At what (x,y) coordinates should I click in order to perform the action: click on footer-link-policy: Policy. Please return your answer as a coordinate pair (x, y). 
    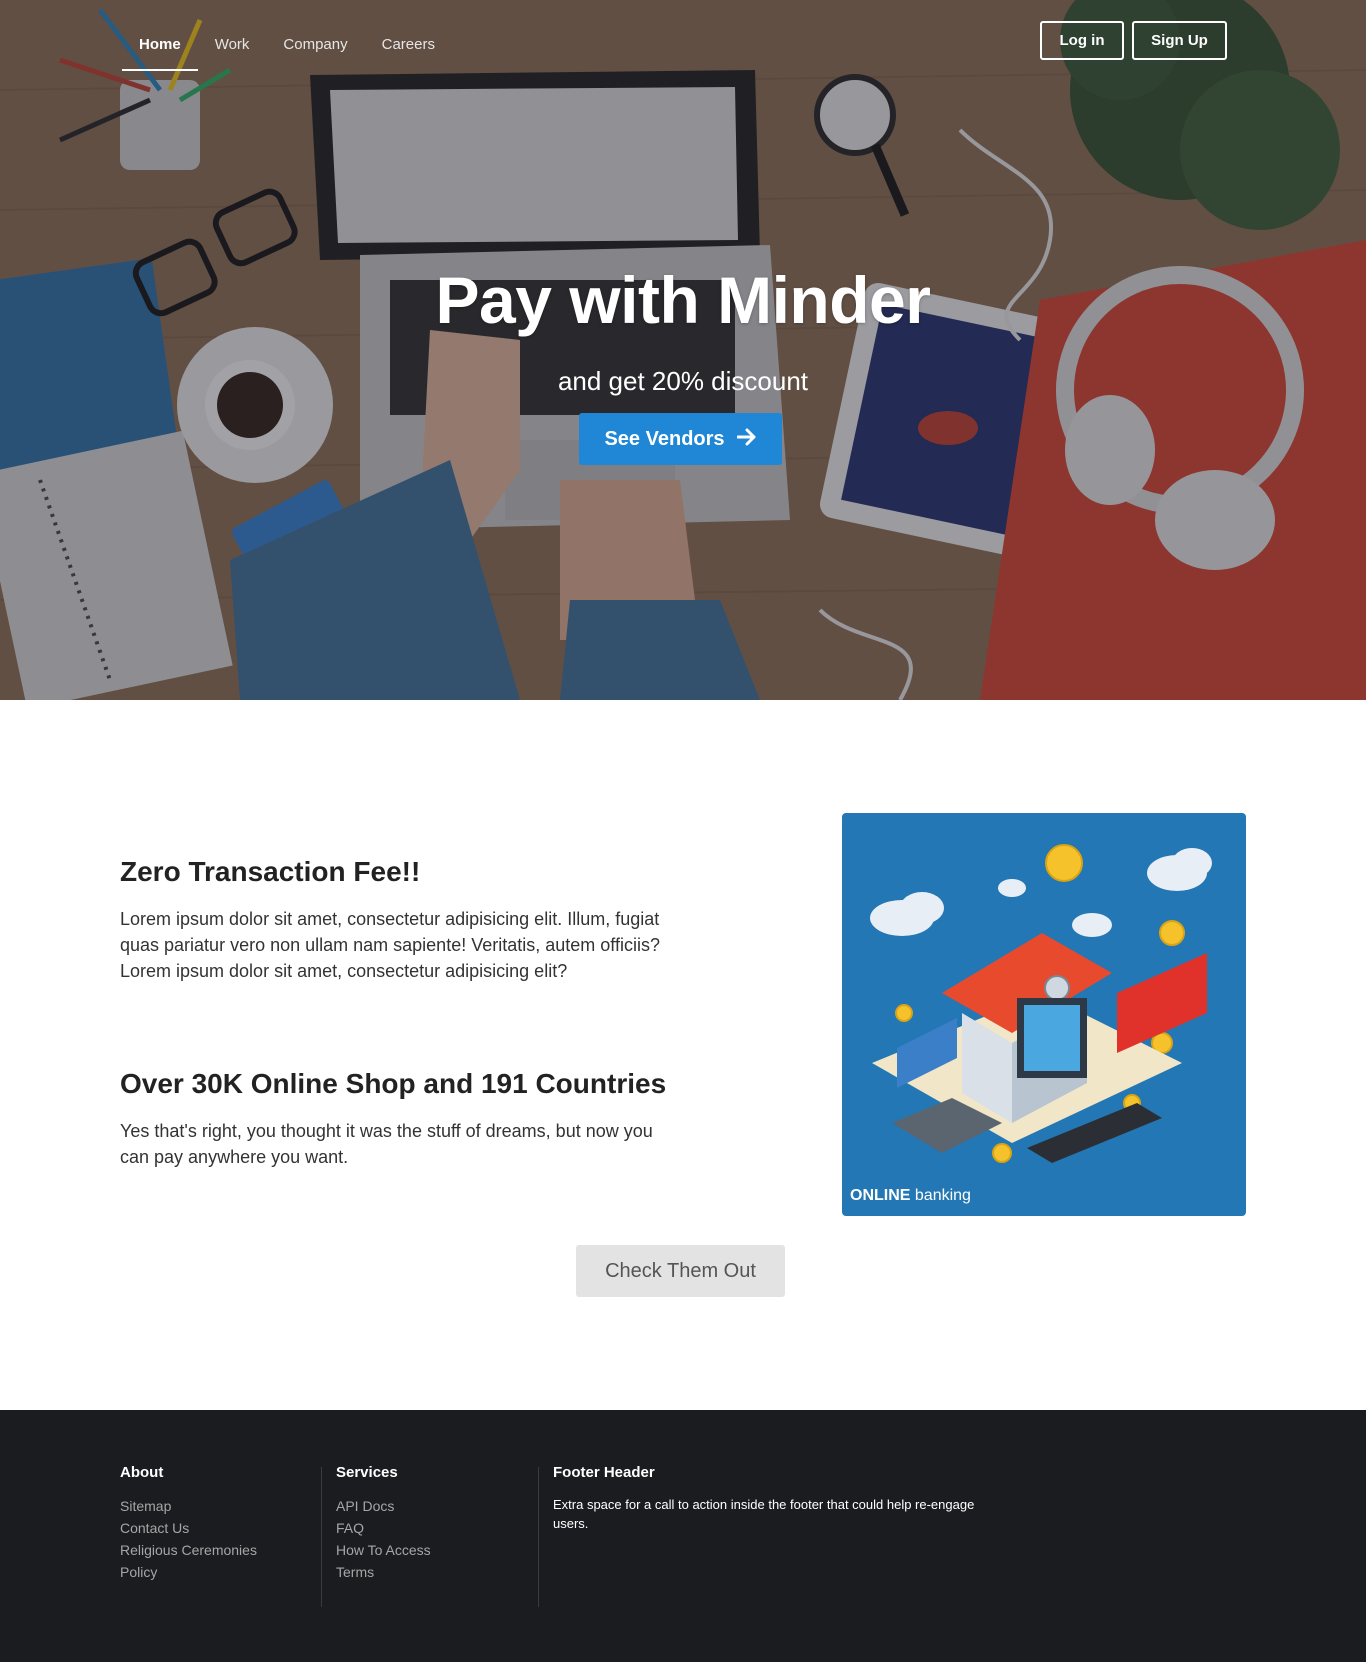
    Looking at the image, I should click on (188, 1572).